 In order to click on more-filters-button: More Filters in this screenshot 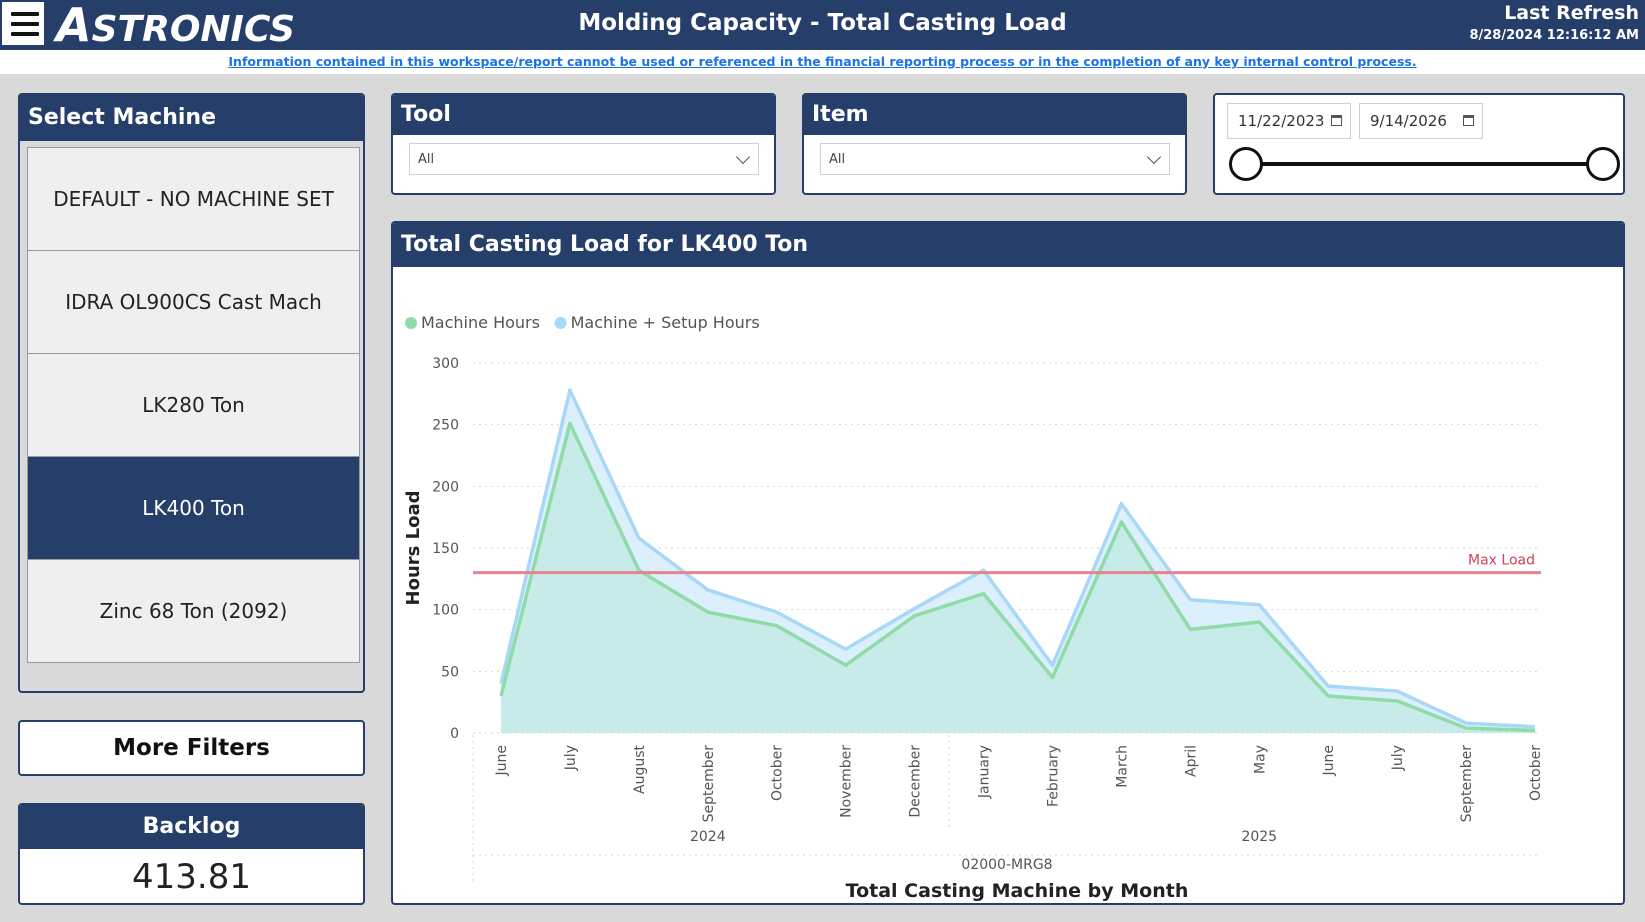, I will do `click(191, 748)`.